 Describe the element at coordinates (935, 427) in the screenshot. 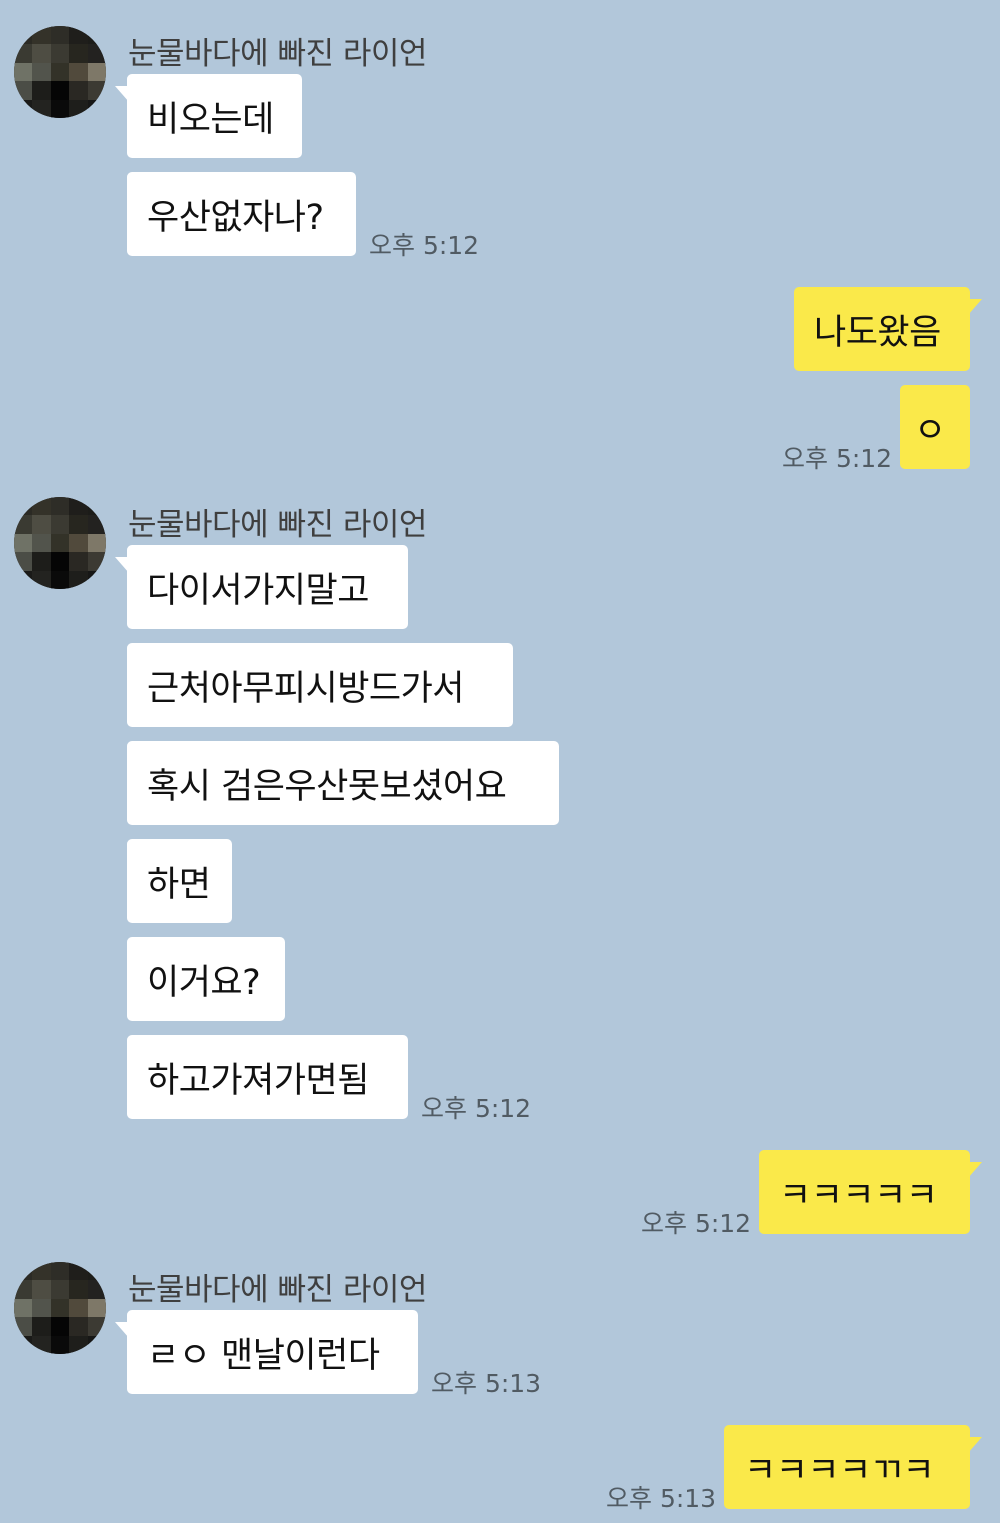

I see `message-bubble: ㅇ` at that location.